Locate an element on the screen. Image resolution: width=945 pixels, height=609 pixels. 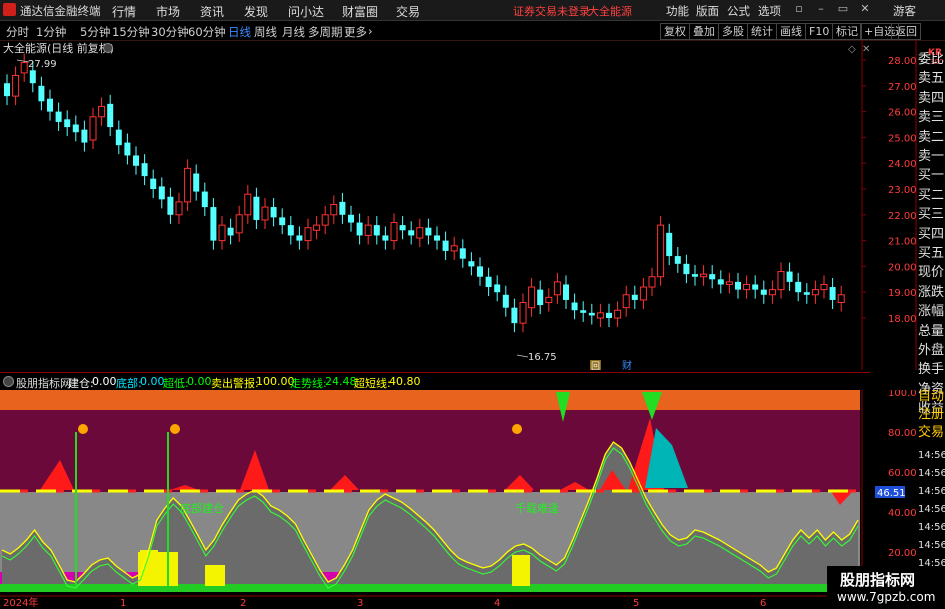
chevron-right-icon: › is located at coordinates (370, 31).